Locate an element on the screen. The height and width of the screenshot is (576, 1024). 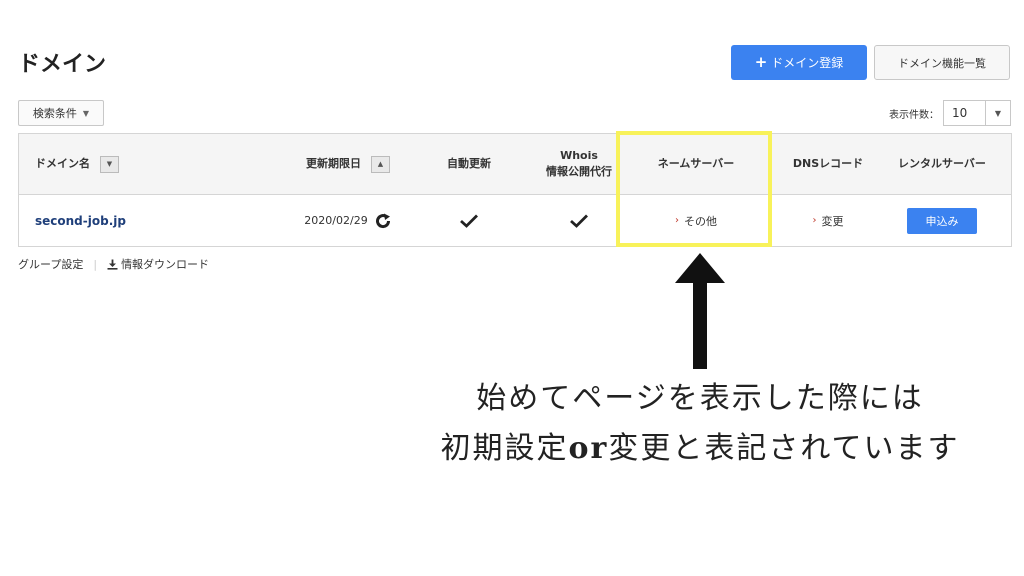
per-page-value: 10 is located at coordinates (960, 113).